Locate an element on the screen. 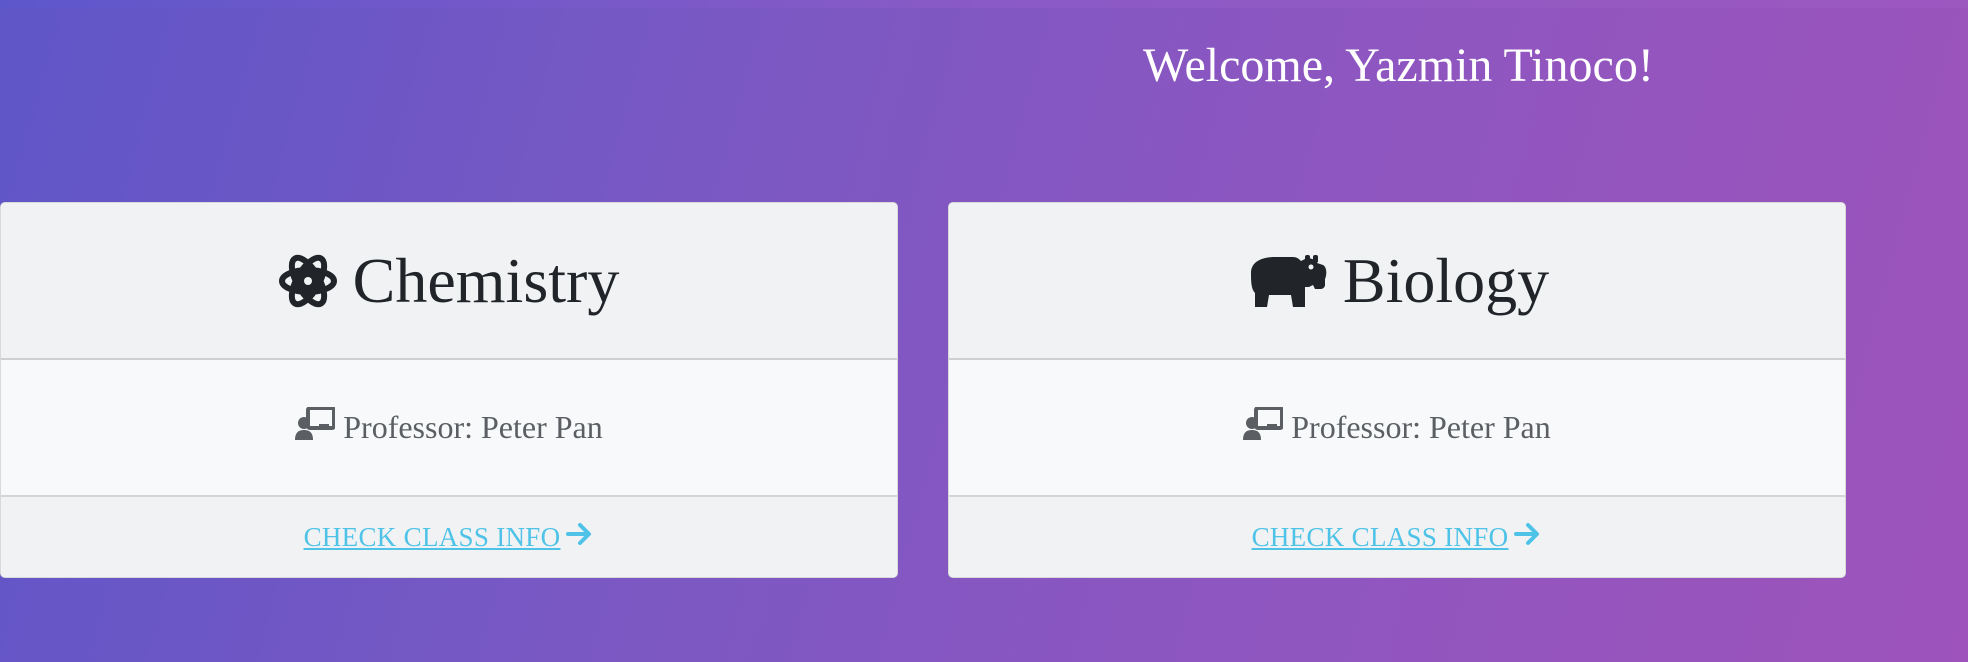  card-header: Biology is located at coordinates (1397, 281).